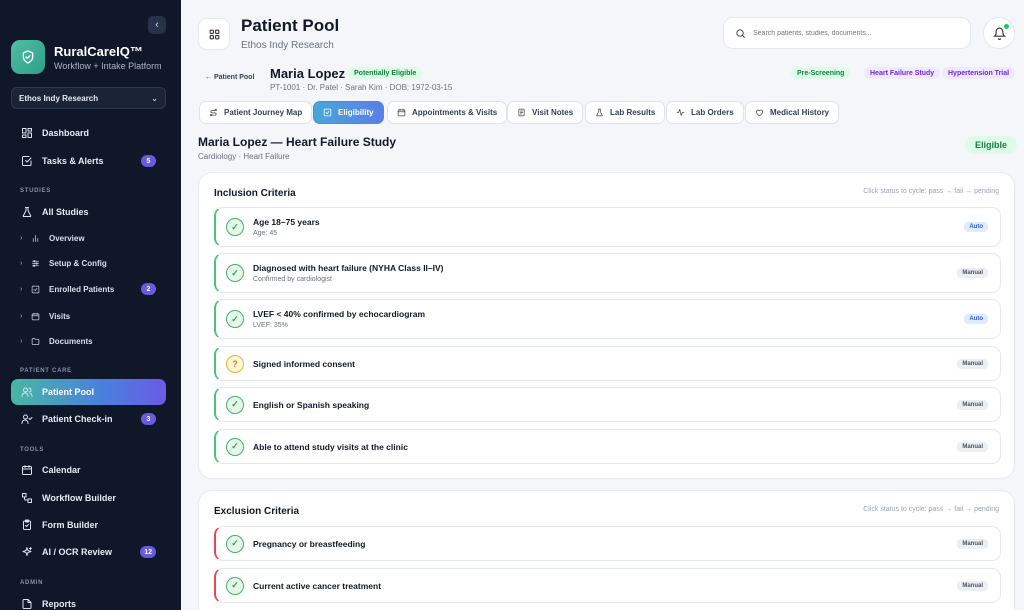 The image size is (1024, 610). Describe the element at coordinates (339, 314) in the screenshot. I see `criterion-label: LVEF < 40% confirmed by echocardiogram` at that location.